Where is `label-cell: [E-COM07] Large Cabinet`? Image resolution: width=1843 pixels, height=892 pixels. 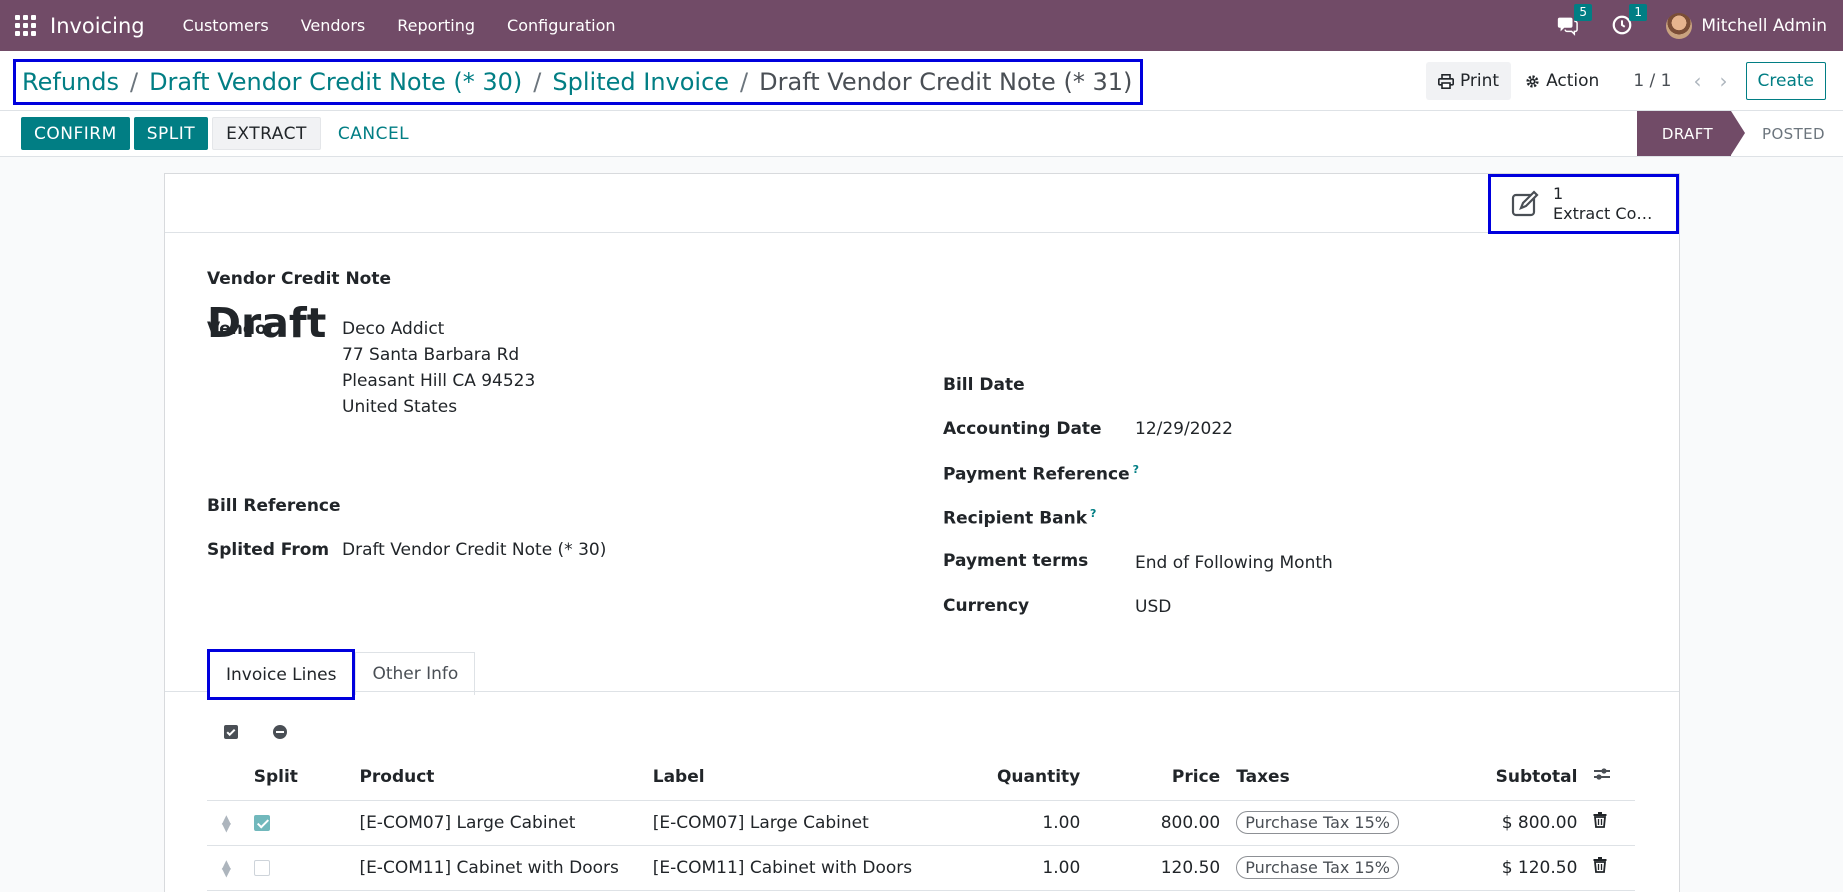 label-cell: [E-COM07] Large Cabinet is located at coordinates (807, 823).